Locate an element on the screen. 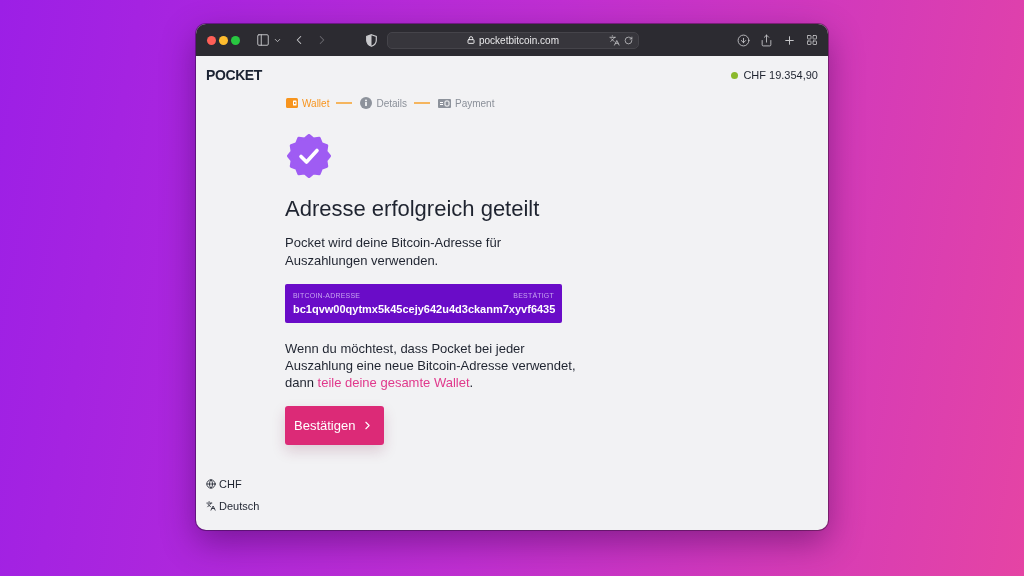  step-label: Payment is located at coordinates (475, 103).